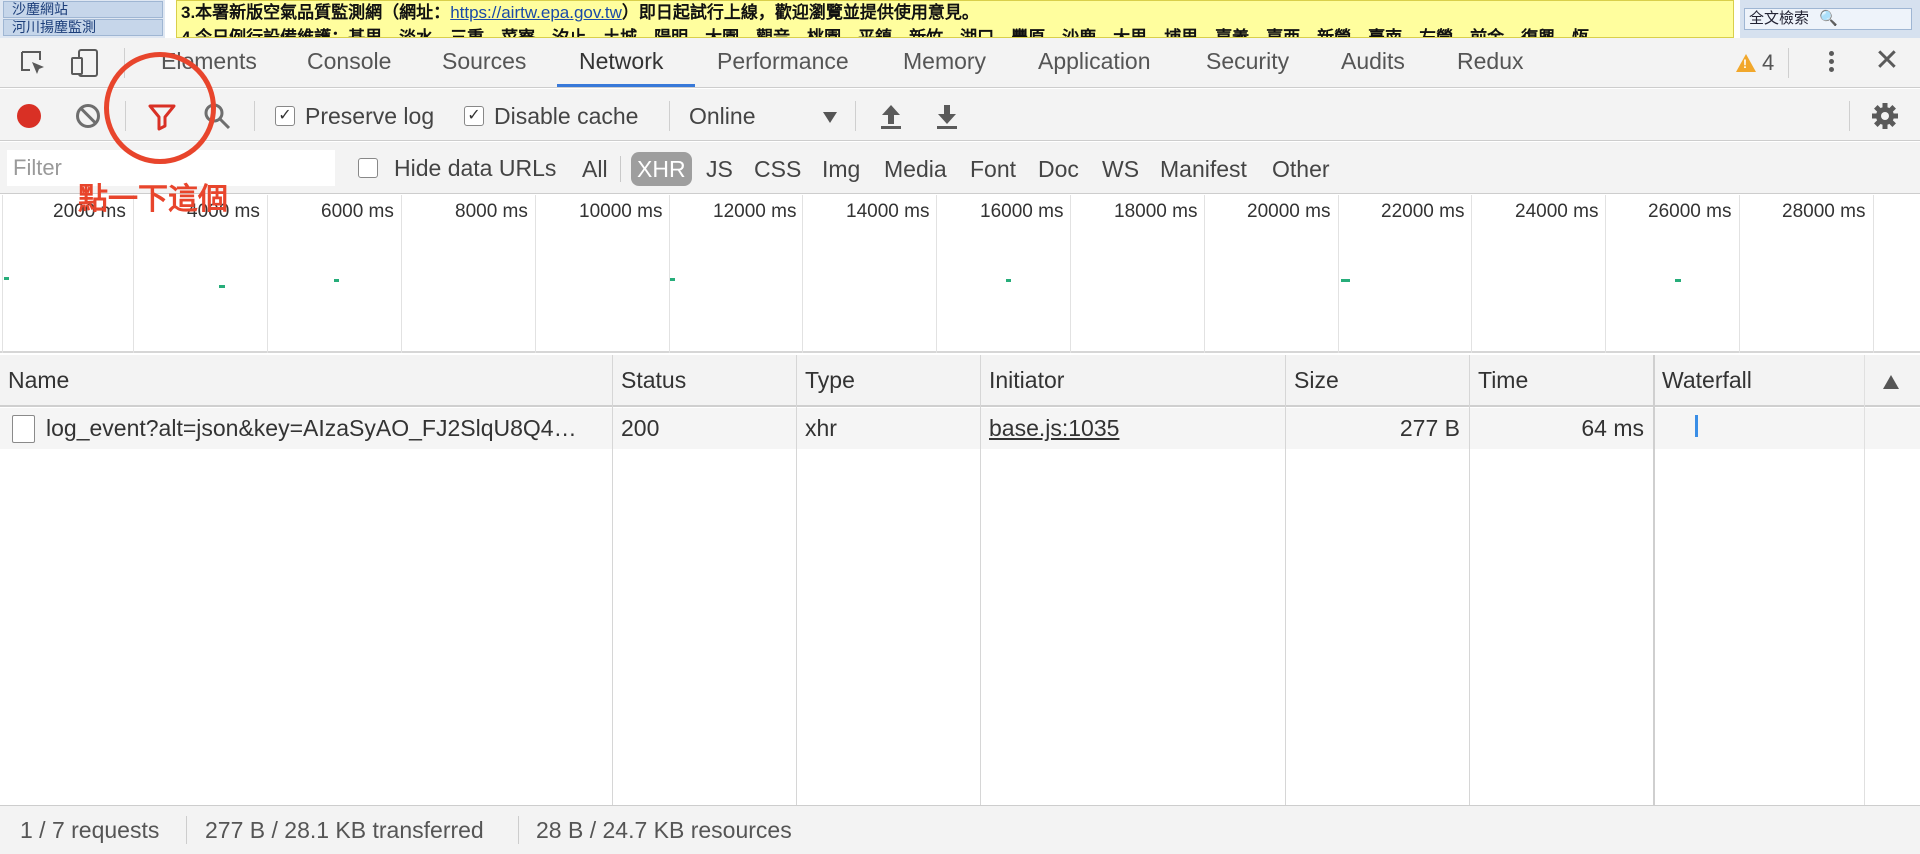 Image resolution: width=1920 pixels, height=854 pixels. Describe the element at coordinates (368, 168) in the screenshot. I see `checkbox-unchecked-icon` at that location.